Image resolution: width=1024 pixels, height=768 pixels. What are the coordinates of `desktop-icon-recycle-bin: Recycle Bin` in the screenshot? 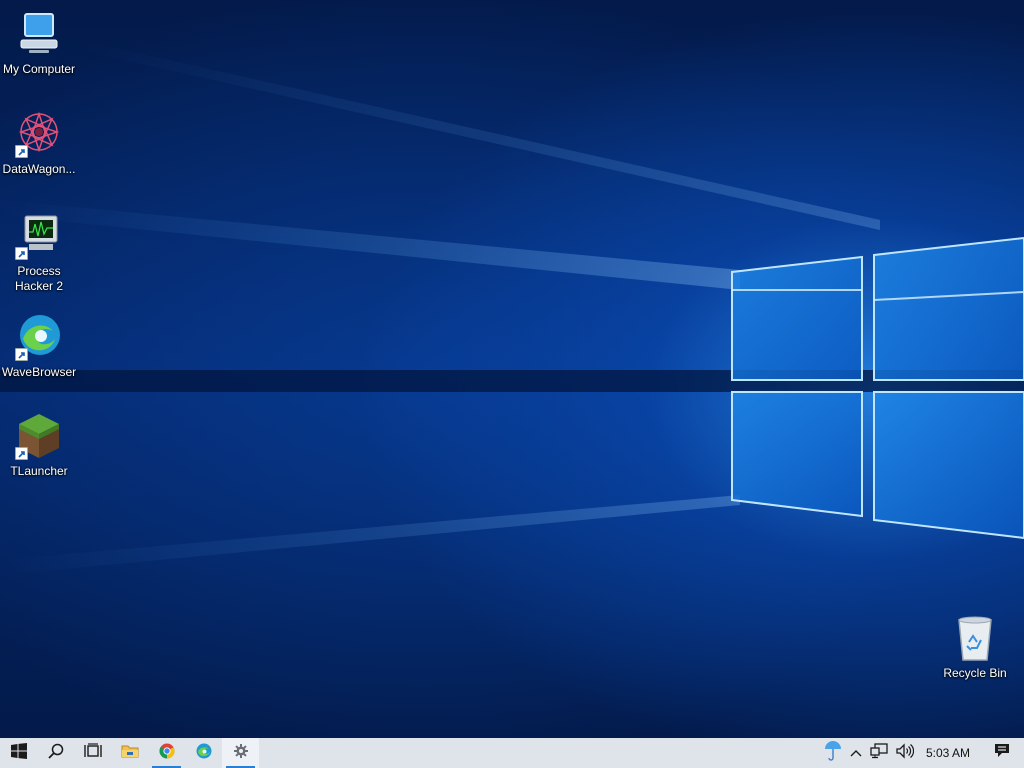 It's located at (975, 647).